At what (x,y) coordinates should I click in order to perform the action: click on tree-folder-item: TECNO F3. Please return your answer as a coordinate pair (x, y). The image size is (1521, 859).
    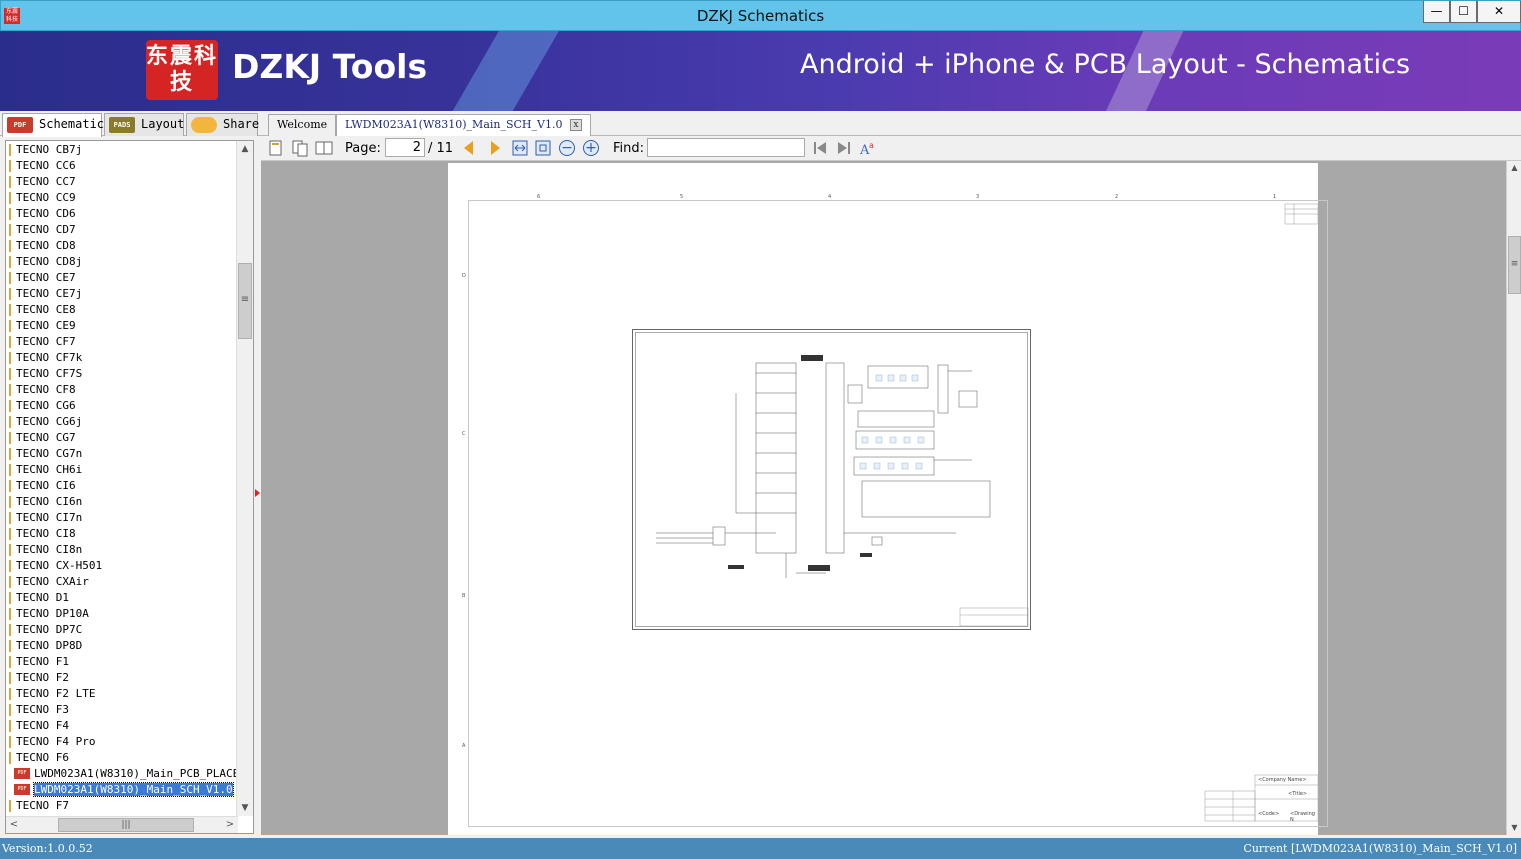
    Looking at the image, I should click on (121, 710).